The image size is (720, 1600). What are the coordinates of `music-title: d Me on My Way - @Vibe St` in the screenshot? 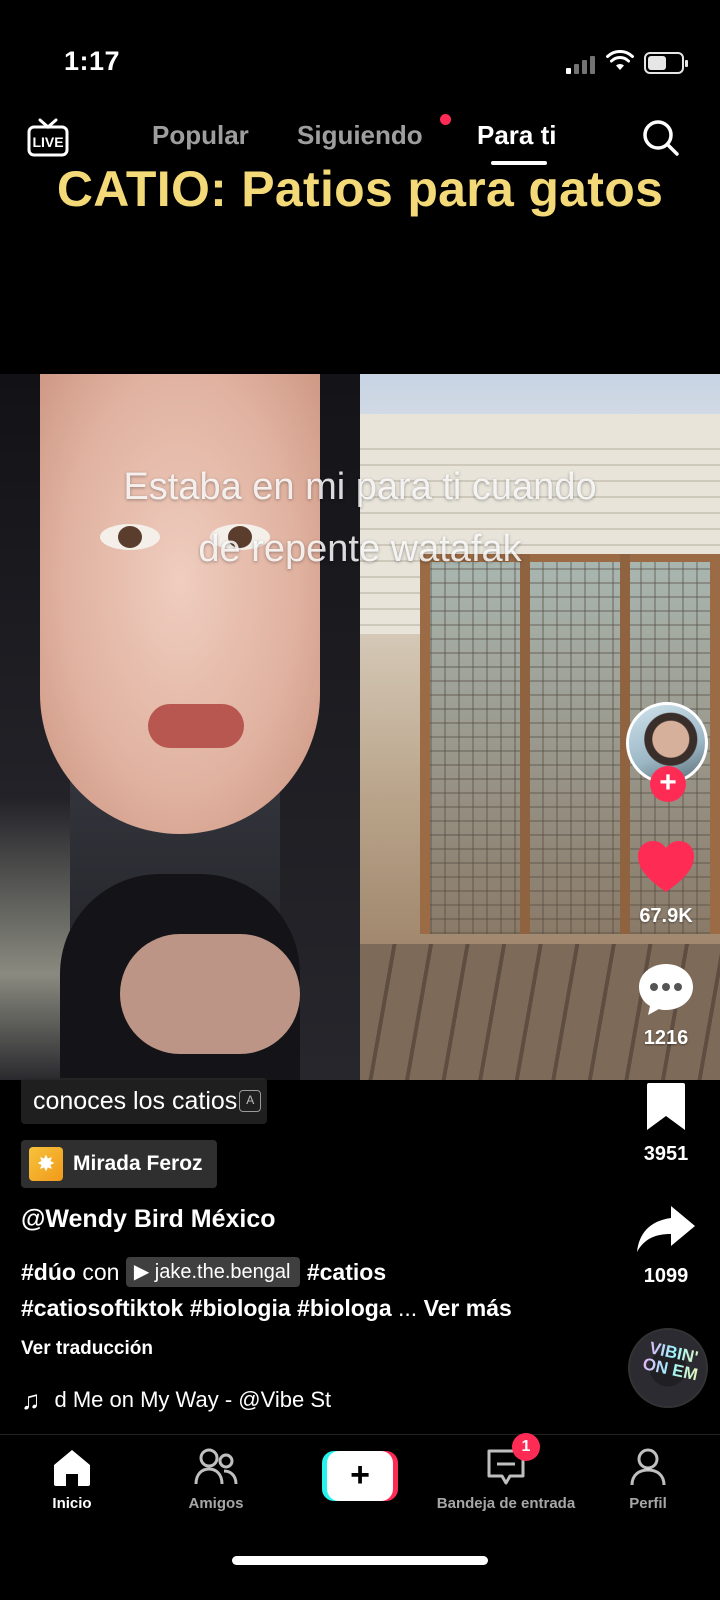 It's located at (193, 1399).